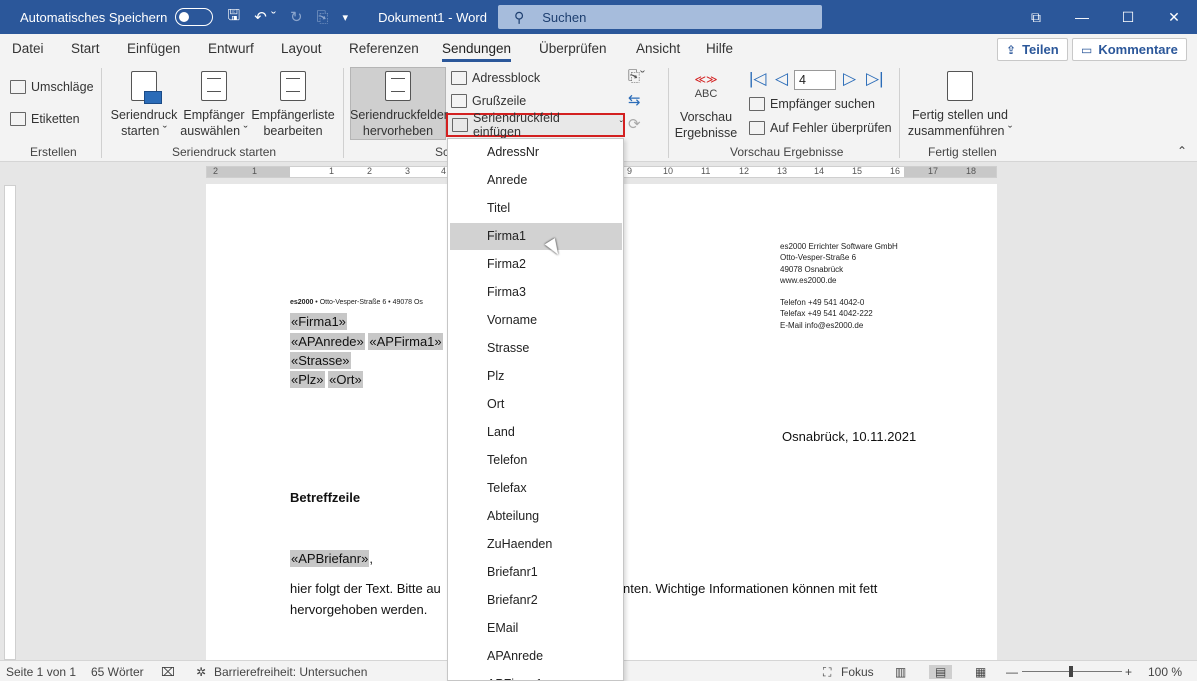 The width and height of the screenshot is (1197, 681). What do you see at coordinates (636, 76) in the screenshot?
I see `rules-icon: ⎘ˇ` at bounding box center [636, 76].